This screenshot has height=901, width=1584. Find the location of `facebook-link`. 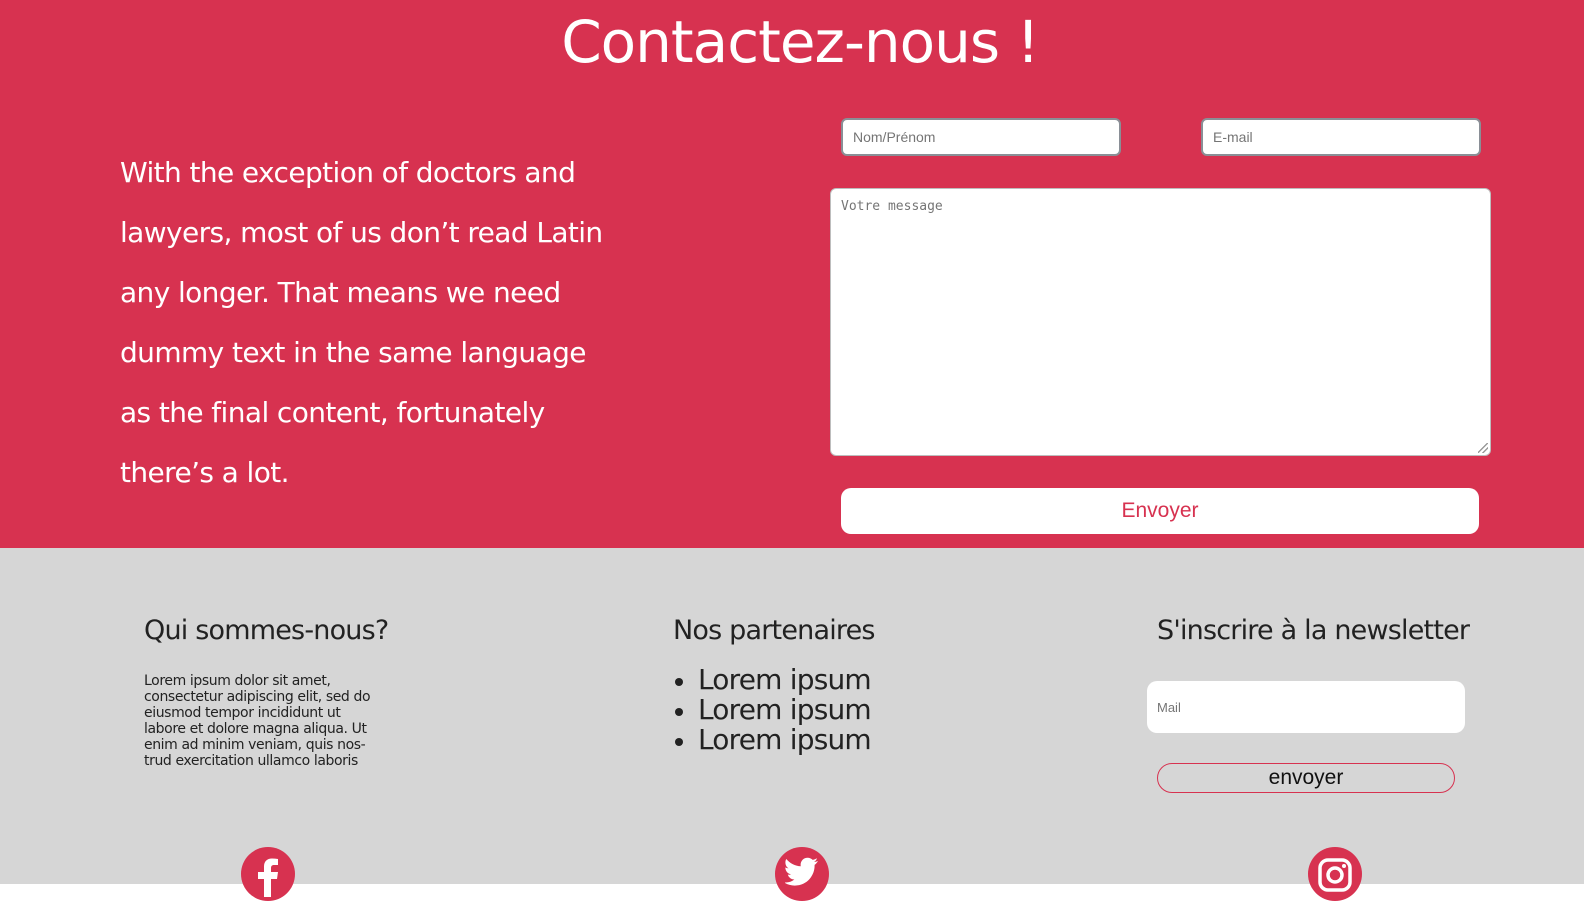

facebook-link is located at coordinates (268, 874).